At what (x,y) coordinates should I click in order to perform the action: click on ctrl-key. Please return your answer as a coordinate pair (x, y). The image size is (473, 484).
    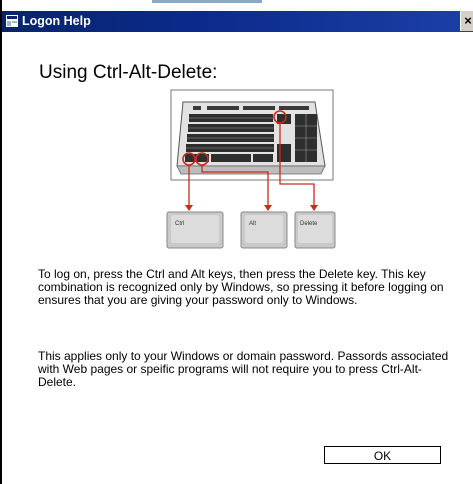
    Looking at the image, I should click on (195, 230).